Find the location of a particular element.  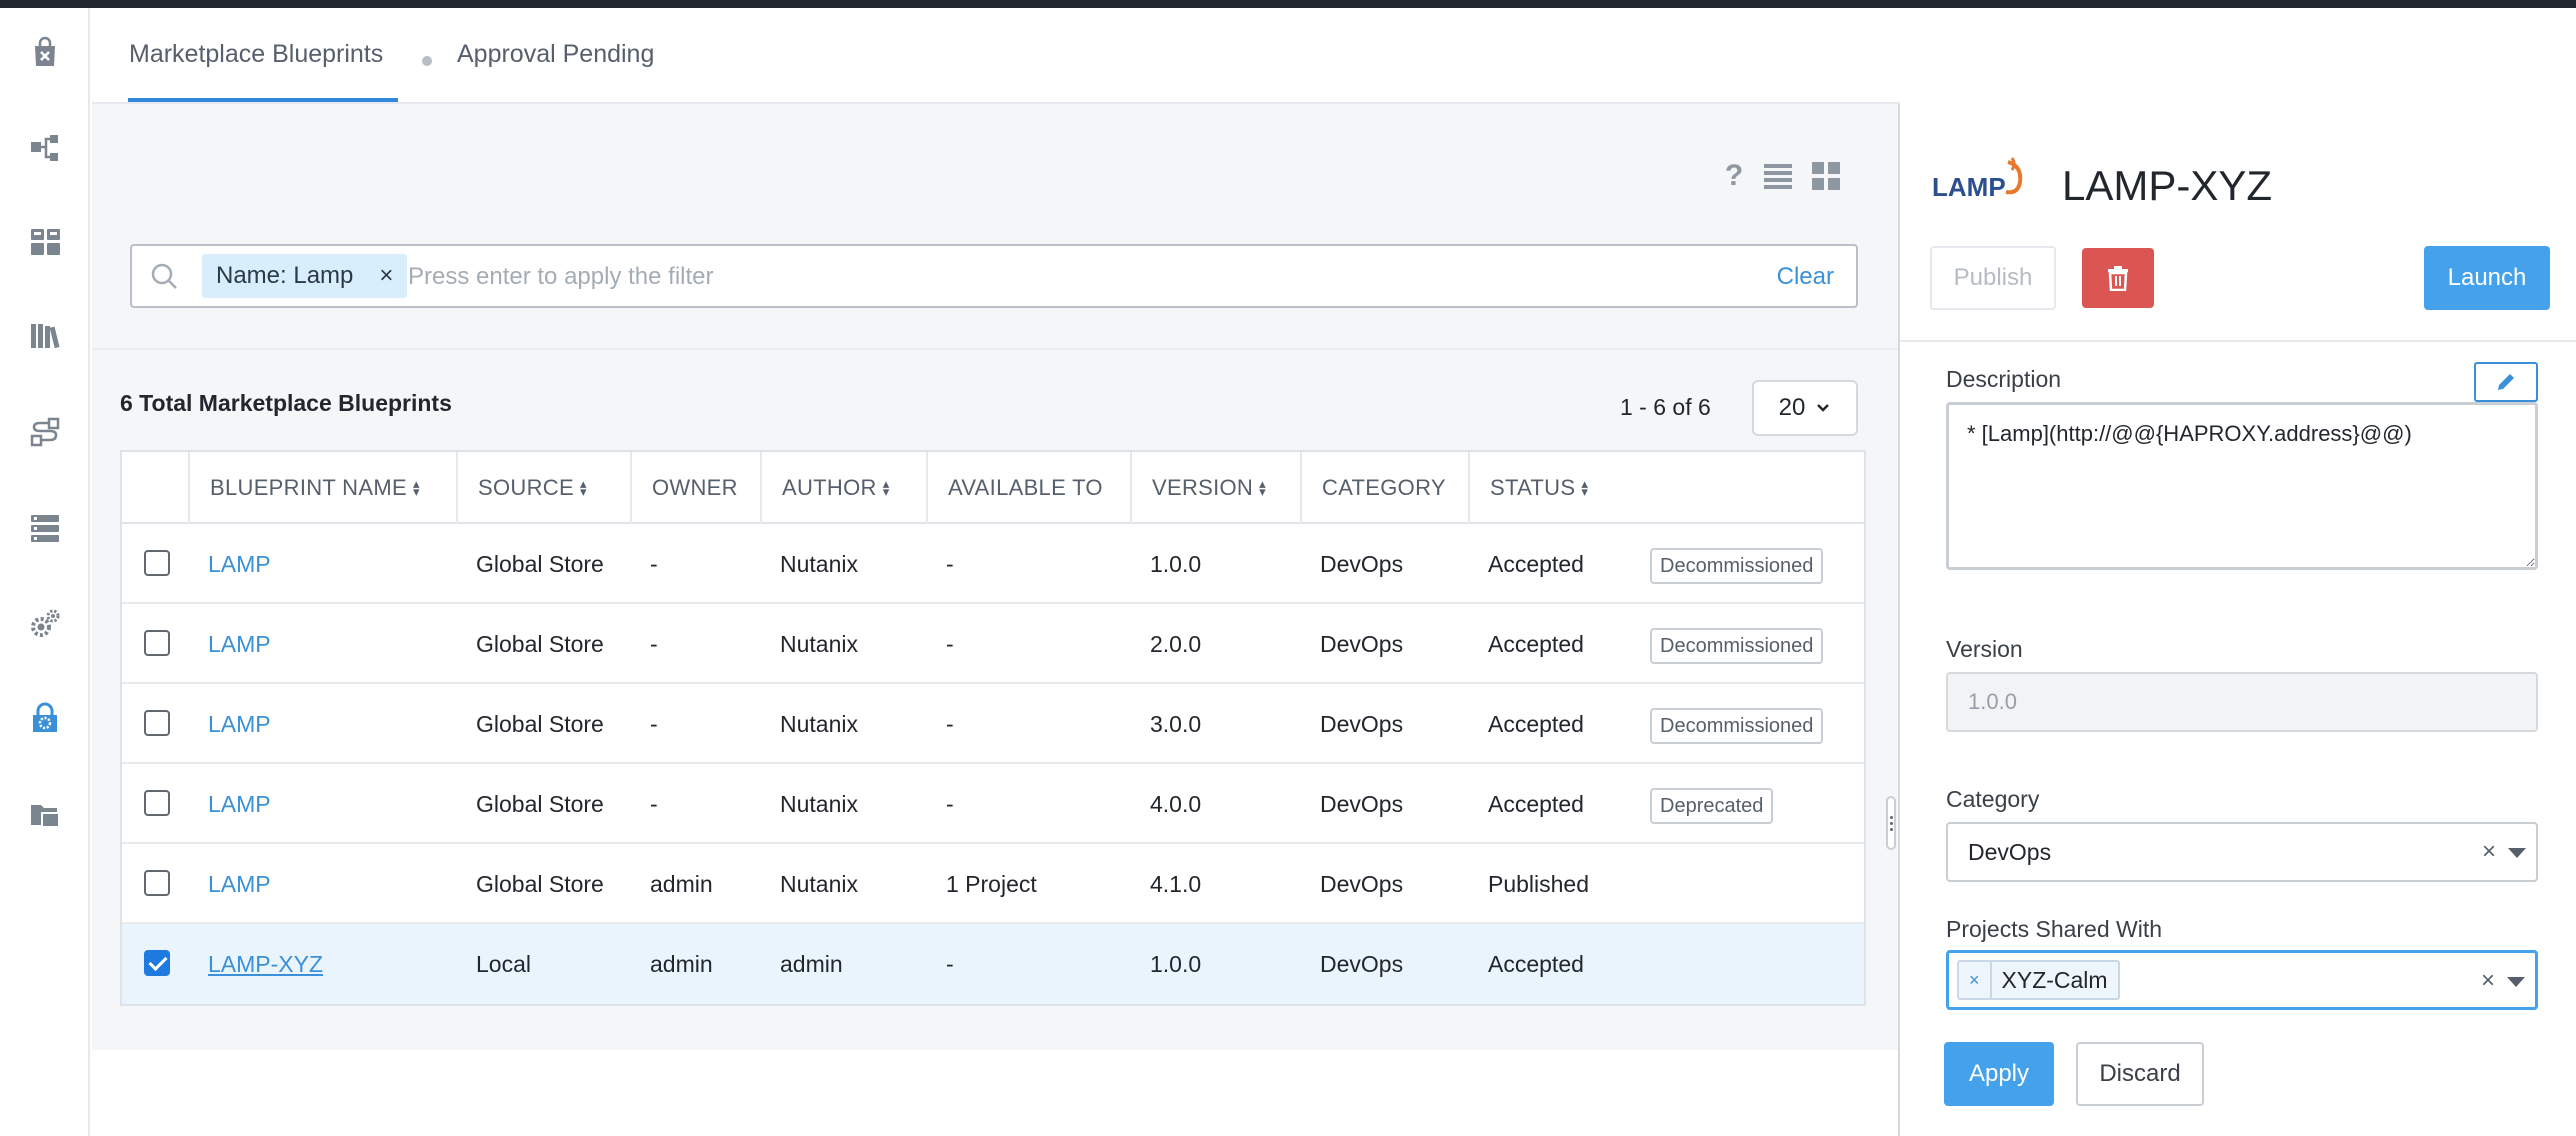

library-books-icon is located at coordinates (45, 336).